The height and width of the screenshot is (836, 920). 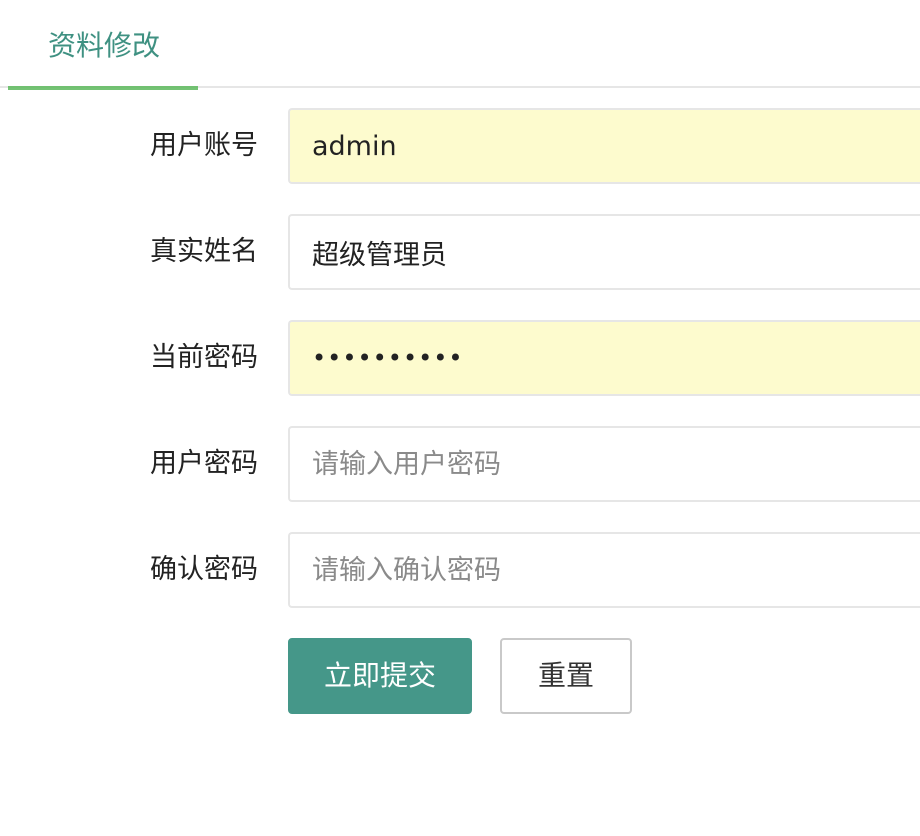 I want to click on submit-button: 立即提交, so click(x=380, y=676).